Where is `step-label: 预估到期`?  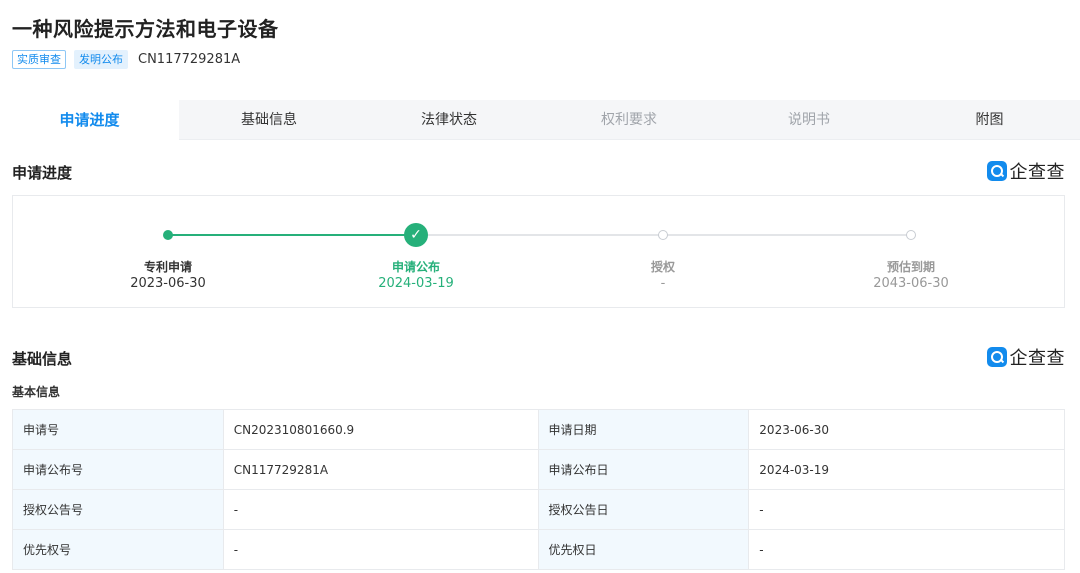
step-label: 预估到期 is located at coordinates (911, 267).